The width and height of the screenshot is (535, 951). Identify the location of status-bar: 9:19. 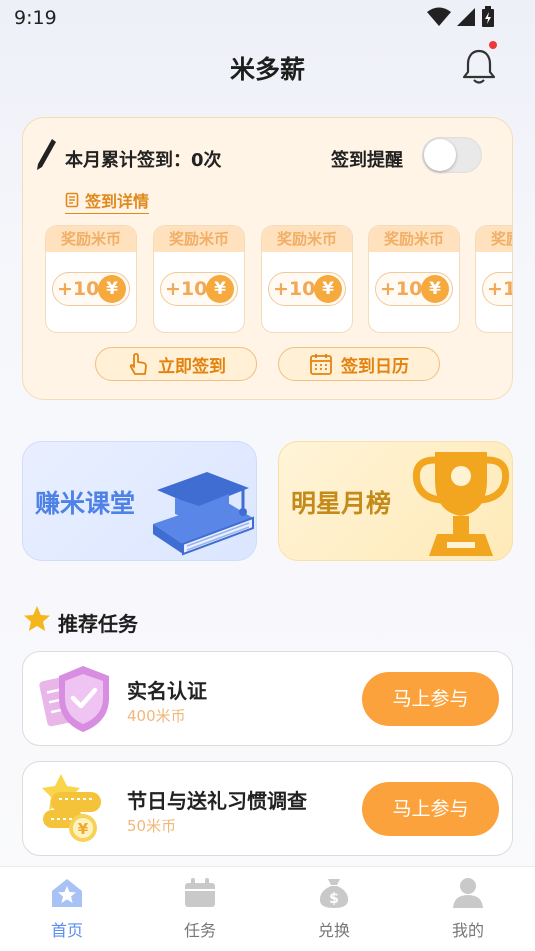
(267, 18).